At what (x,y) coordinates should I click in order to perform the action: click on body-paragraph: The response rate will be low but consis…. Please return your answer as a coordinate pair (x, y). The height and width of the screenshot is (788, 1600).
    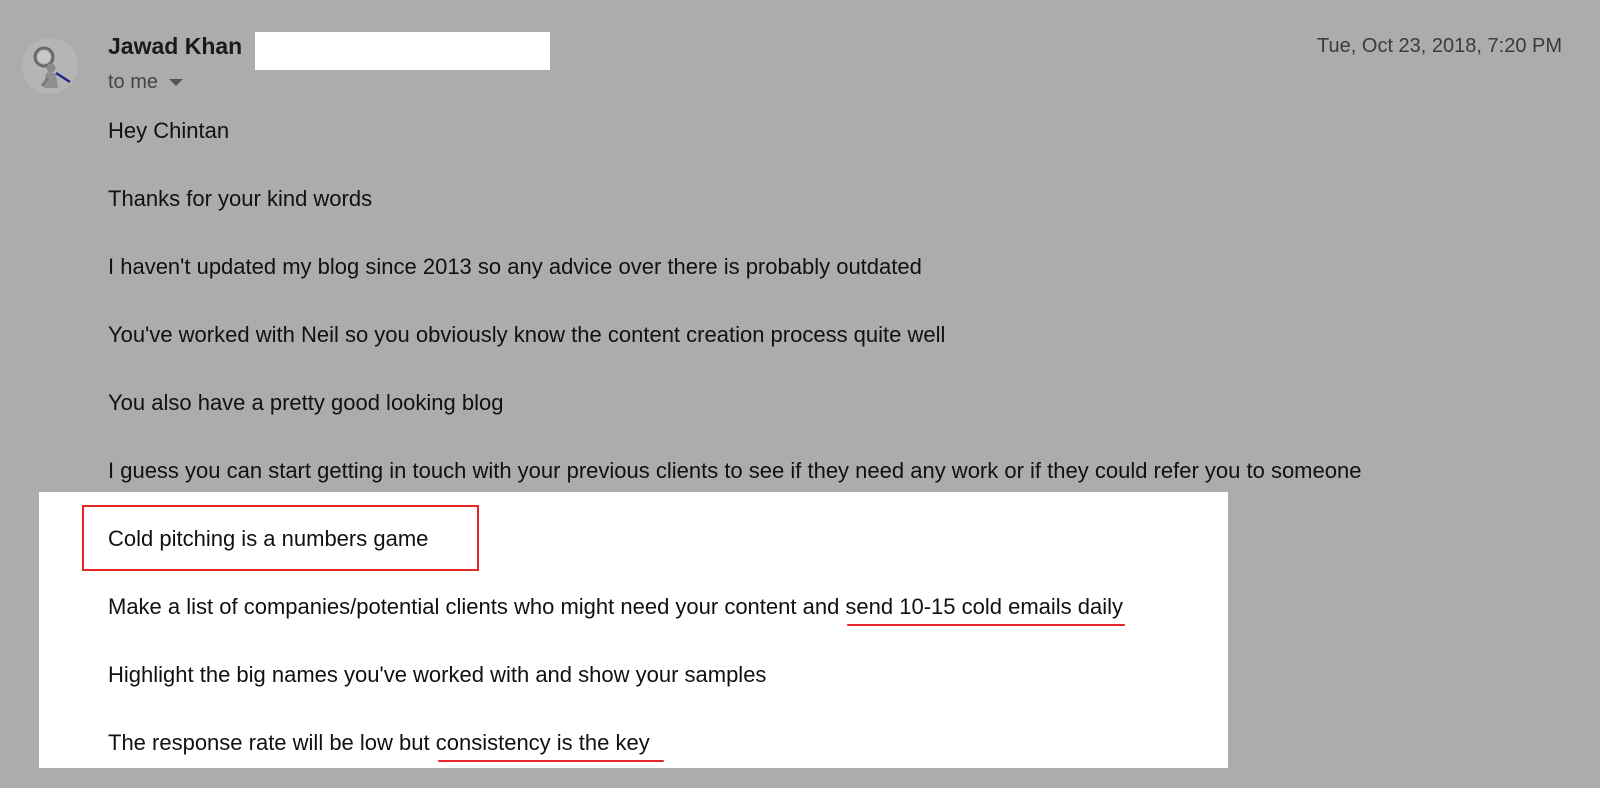
    Looking at the image, I should click on (386, 746).